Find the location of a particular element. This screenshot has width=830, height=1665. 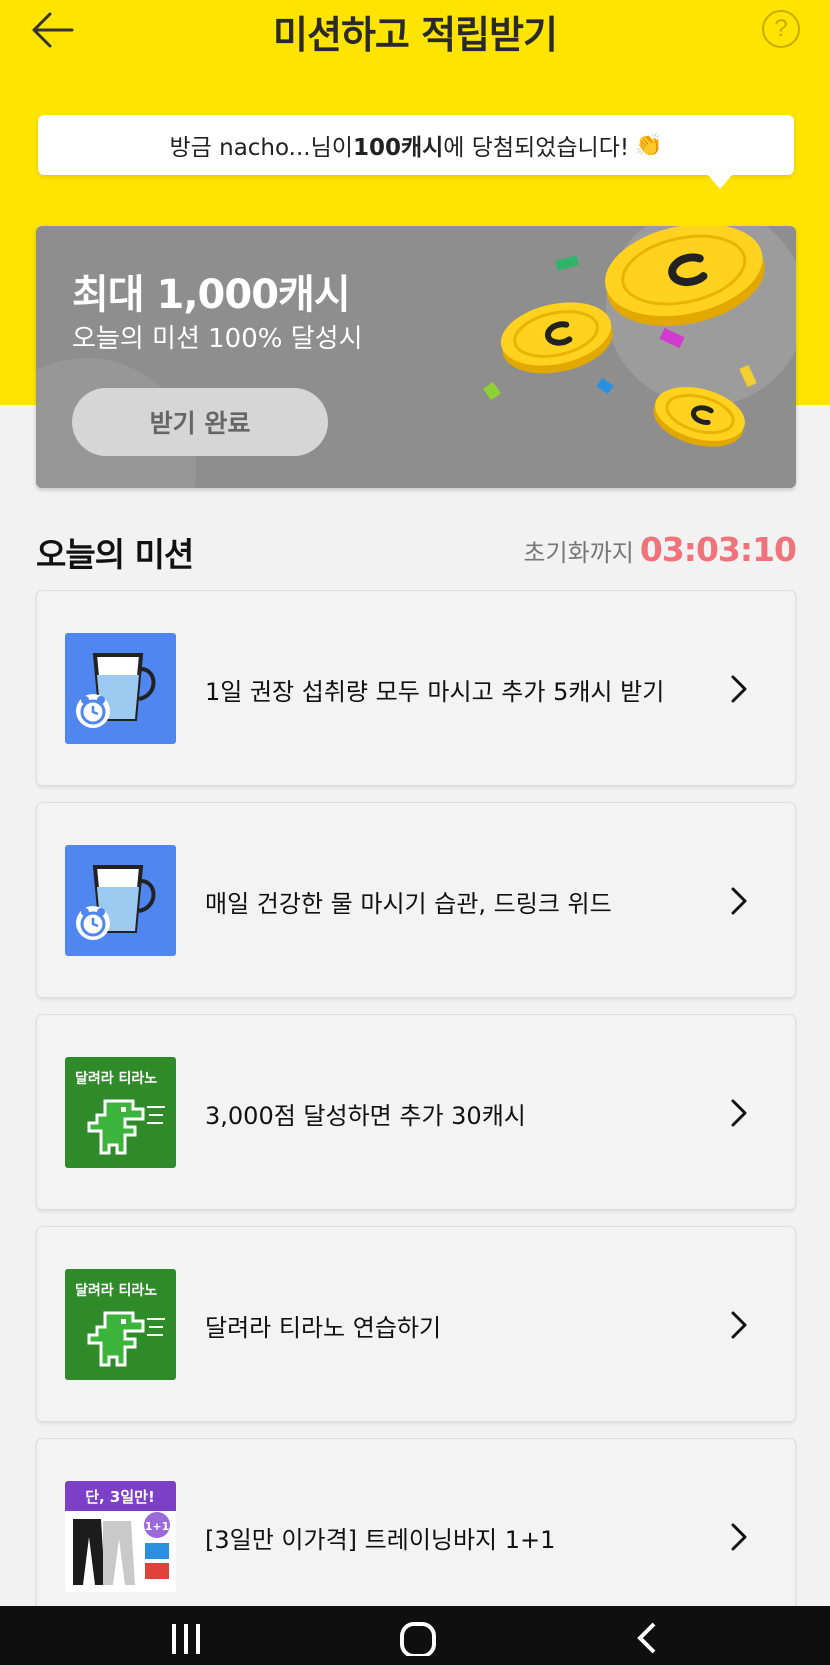

reset-timer: 초기화까지 03:03:10 is located at coordinates (660, 549).